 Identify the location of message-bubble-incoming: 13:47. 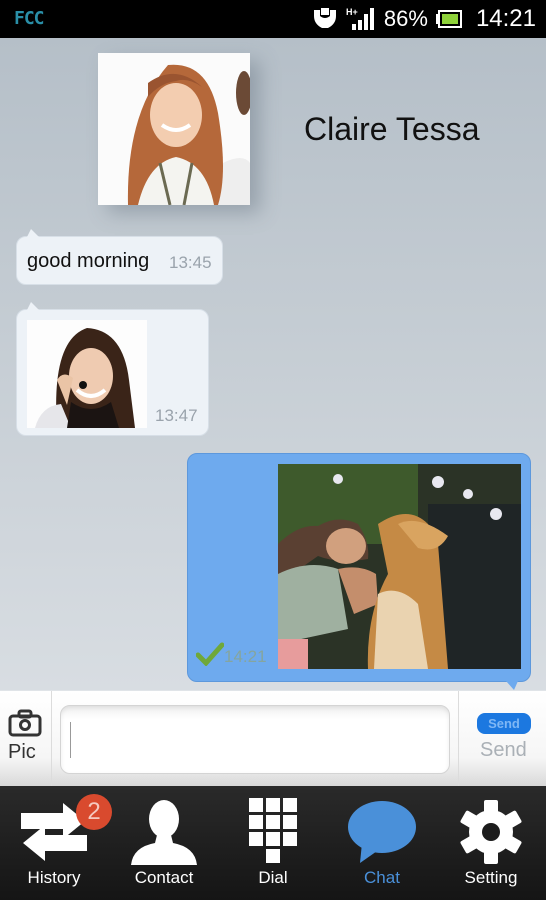
(112, 369).